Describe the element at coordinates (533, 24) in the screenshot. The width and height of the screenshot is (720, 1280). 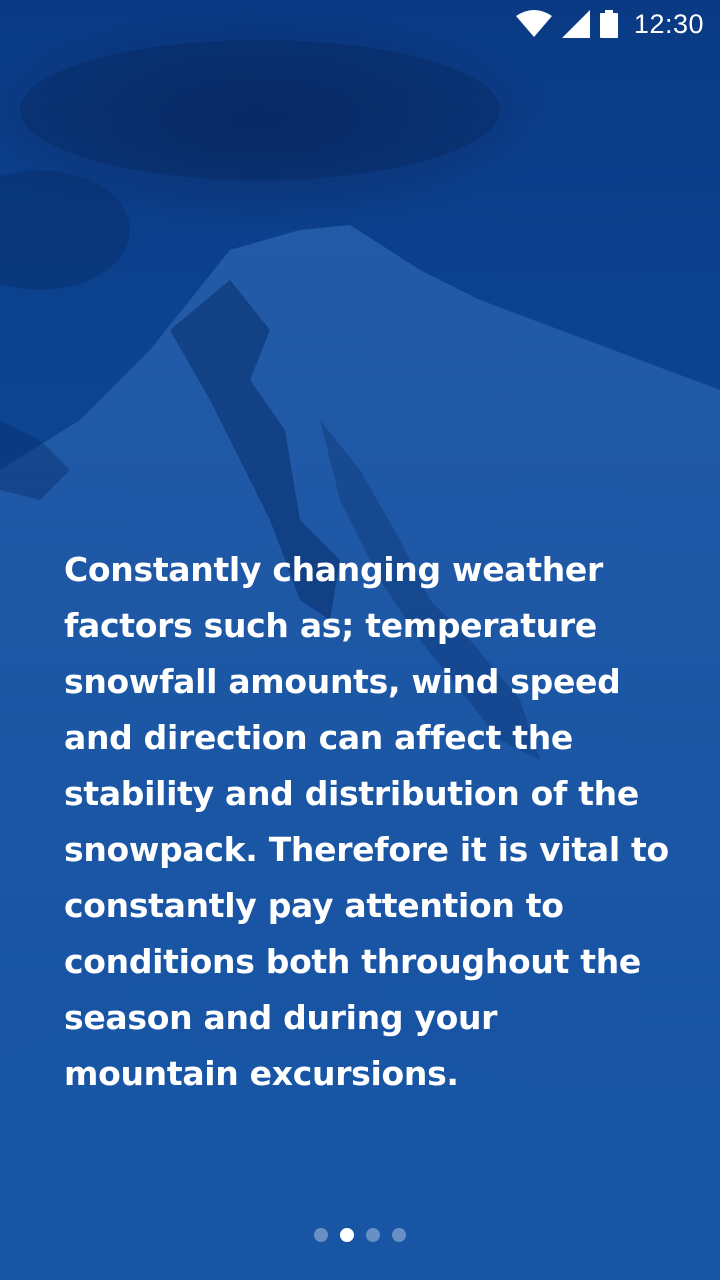
I see `wifi-icon` at that location.